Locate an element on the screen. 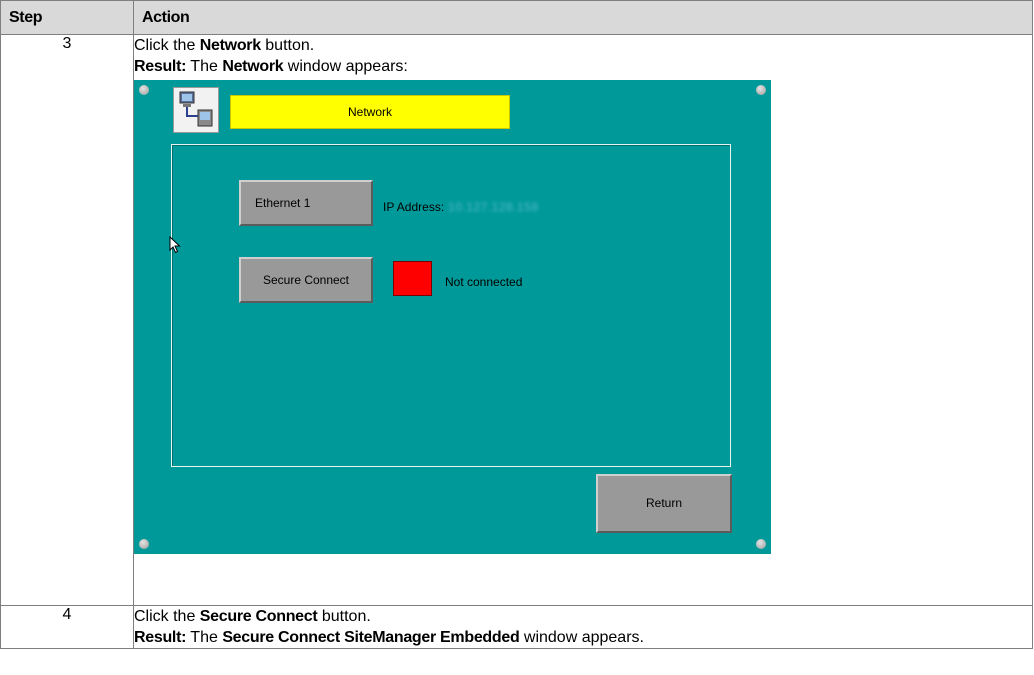 The width and height of the screenshot is (1034, 675). network-computers-icon is located at coordinates (196, 110).